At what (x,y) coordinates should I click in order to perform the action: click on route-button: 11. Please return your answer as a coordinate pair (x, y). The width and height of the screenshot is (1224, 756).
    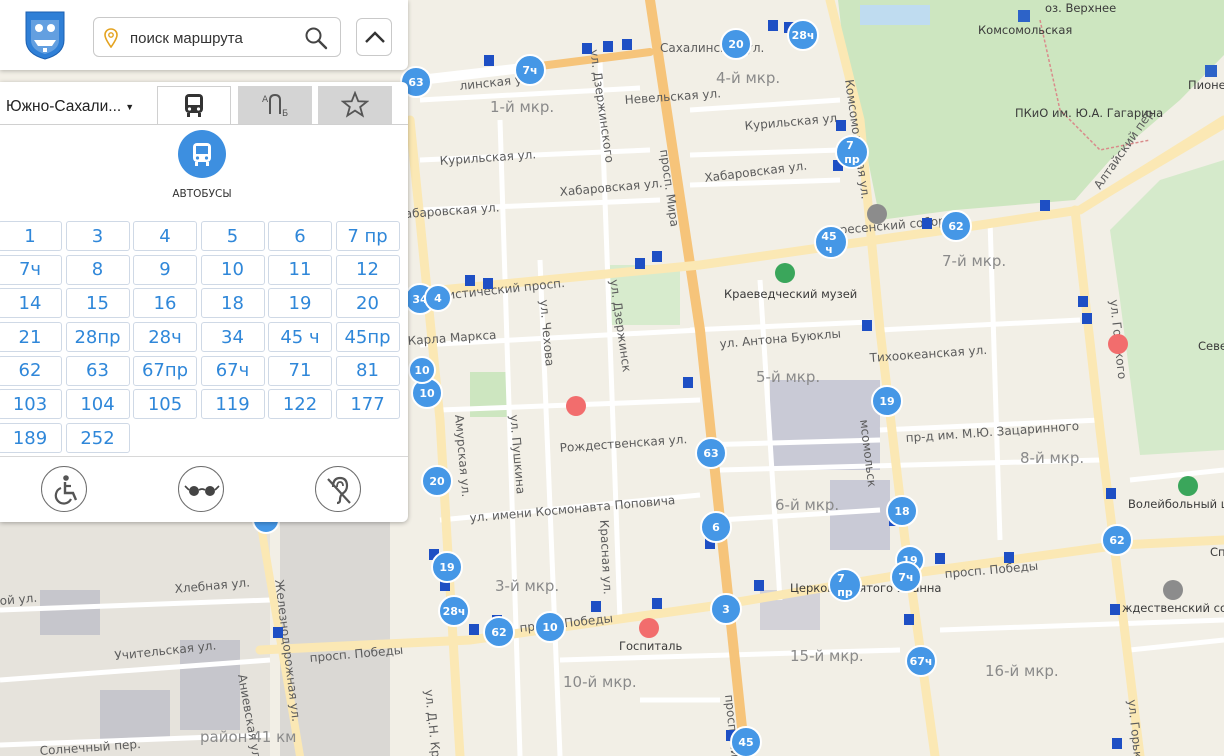
    Looking at the image, I should click on (300, 269).